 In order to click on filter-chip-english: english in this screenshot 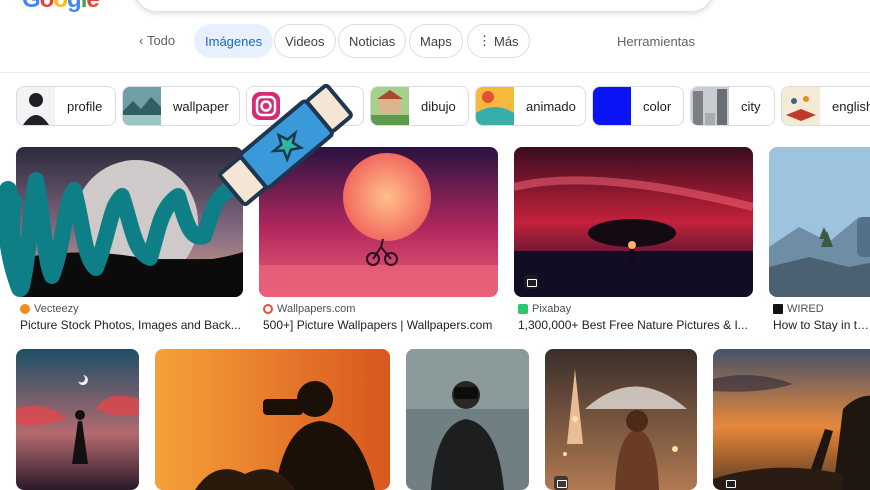, I will do `click(825, 106)`.